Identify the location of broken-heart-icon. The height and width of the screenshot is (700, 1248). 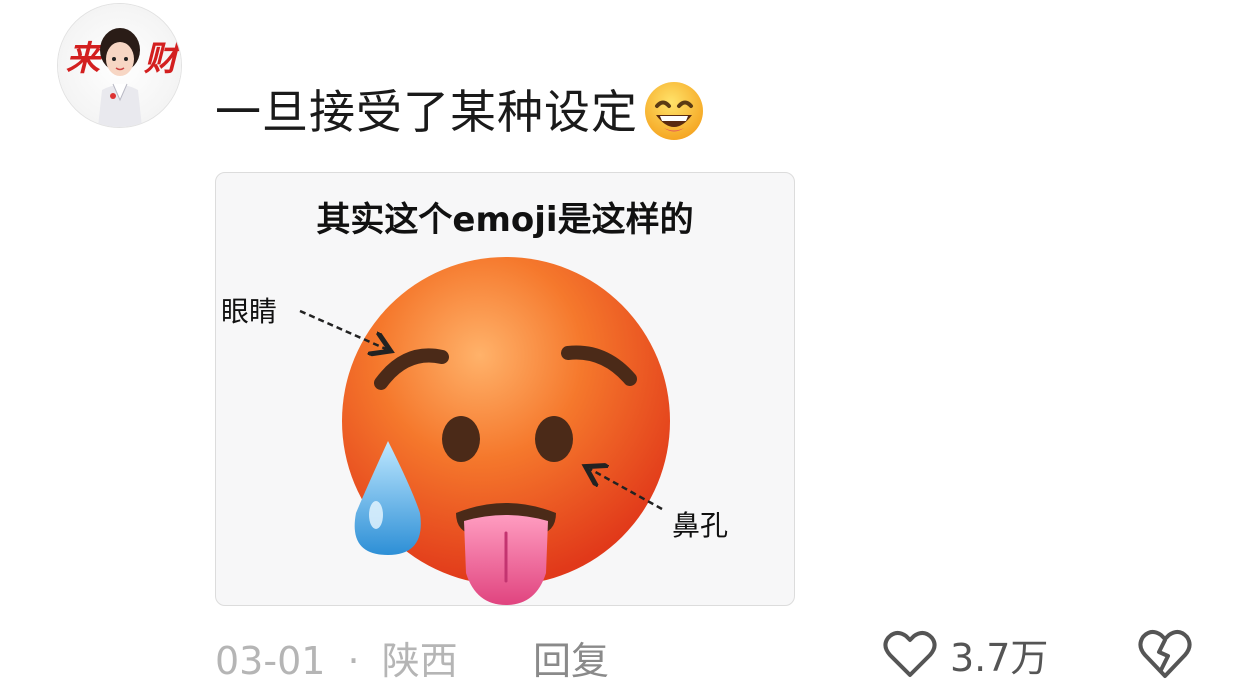
(1165, 654).